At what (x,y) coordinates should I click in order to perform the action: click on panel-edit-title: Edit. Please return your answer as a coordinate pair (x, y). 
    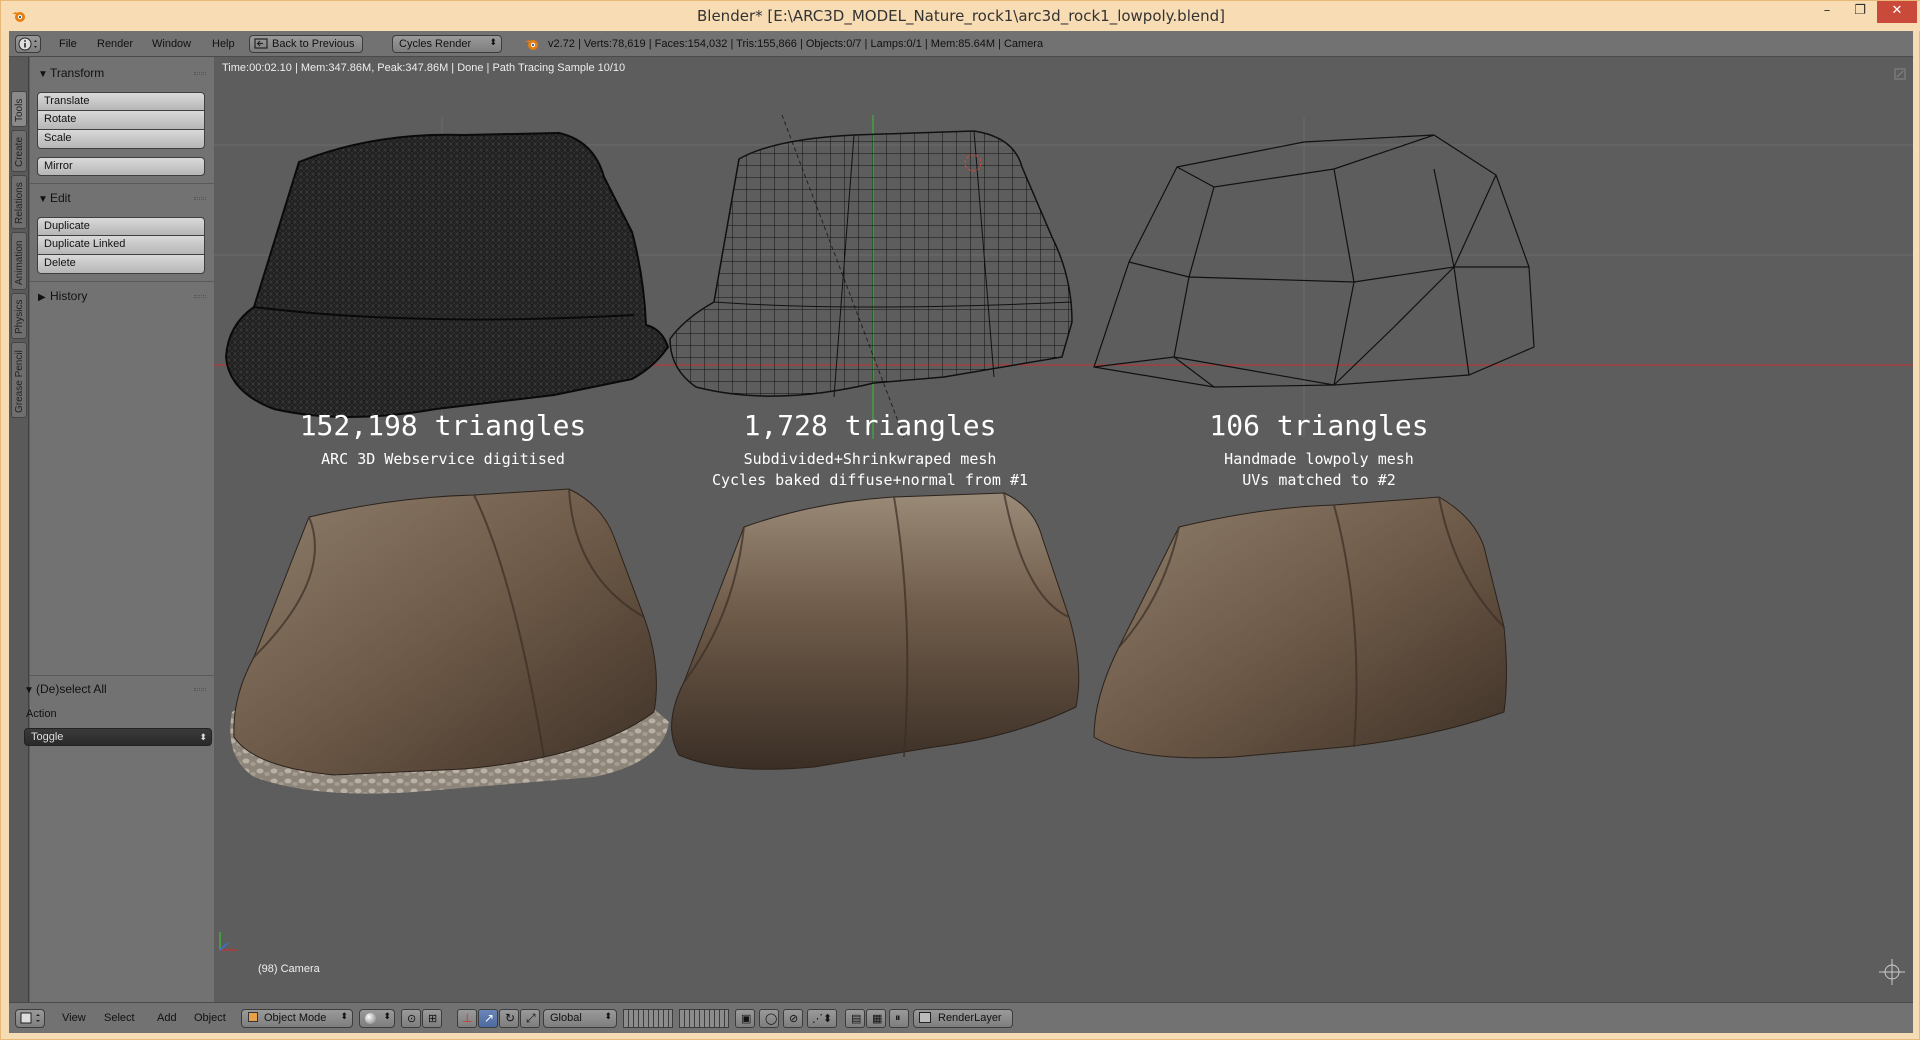
    Looking at the image, I should click on (60, 198).